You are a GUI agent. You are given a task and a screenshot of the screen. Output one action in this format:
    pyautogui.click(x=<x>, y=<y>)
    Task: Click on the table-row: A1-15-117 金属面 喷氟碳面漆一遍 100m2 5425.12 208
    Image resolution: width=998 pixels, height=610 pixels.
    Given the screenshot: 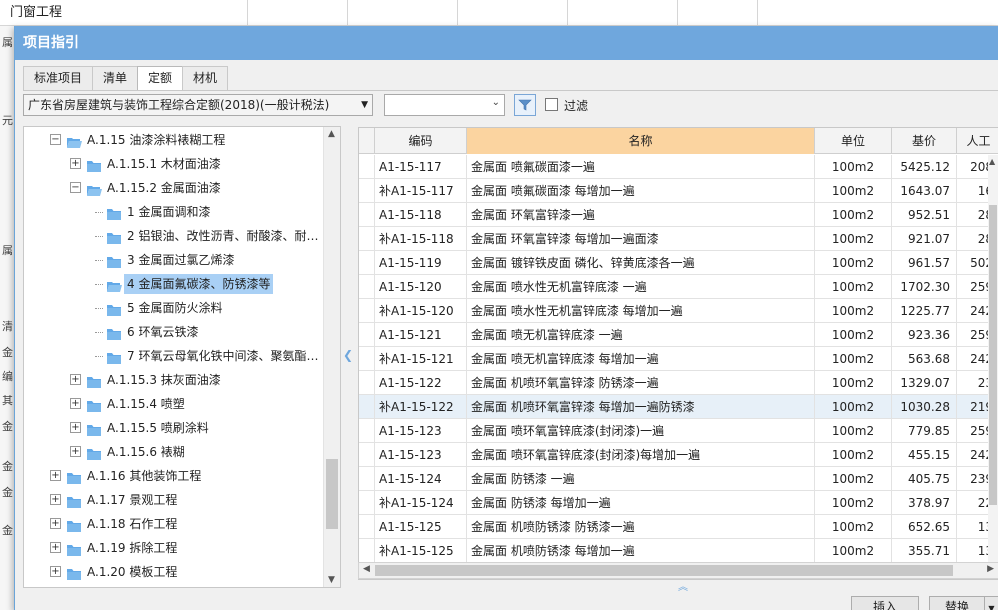 What is the action you would take?
    pyautogui.click(x=678, y=167)
    